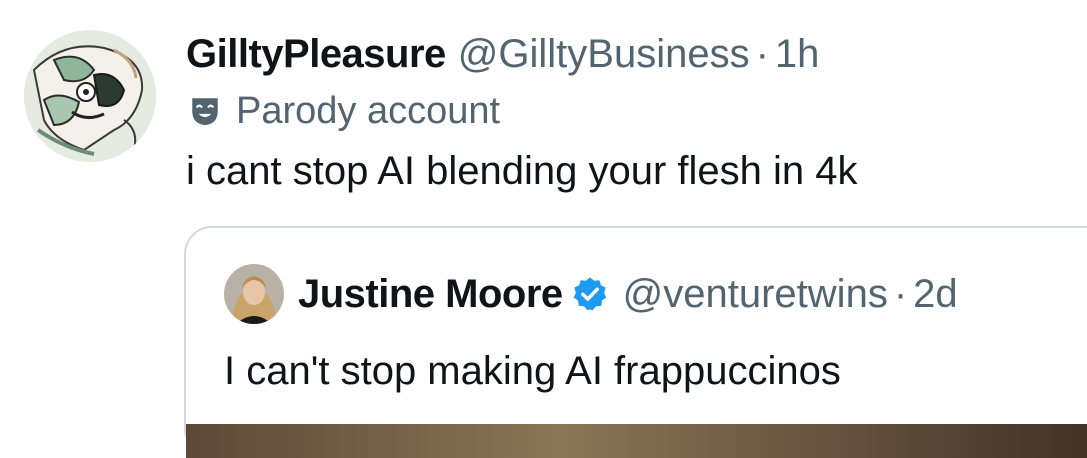  Describe the element at coordinates (430, 294) in the screenshot. I see `quote-display-name: Justine Moore` at that location.